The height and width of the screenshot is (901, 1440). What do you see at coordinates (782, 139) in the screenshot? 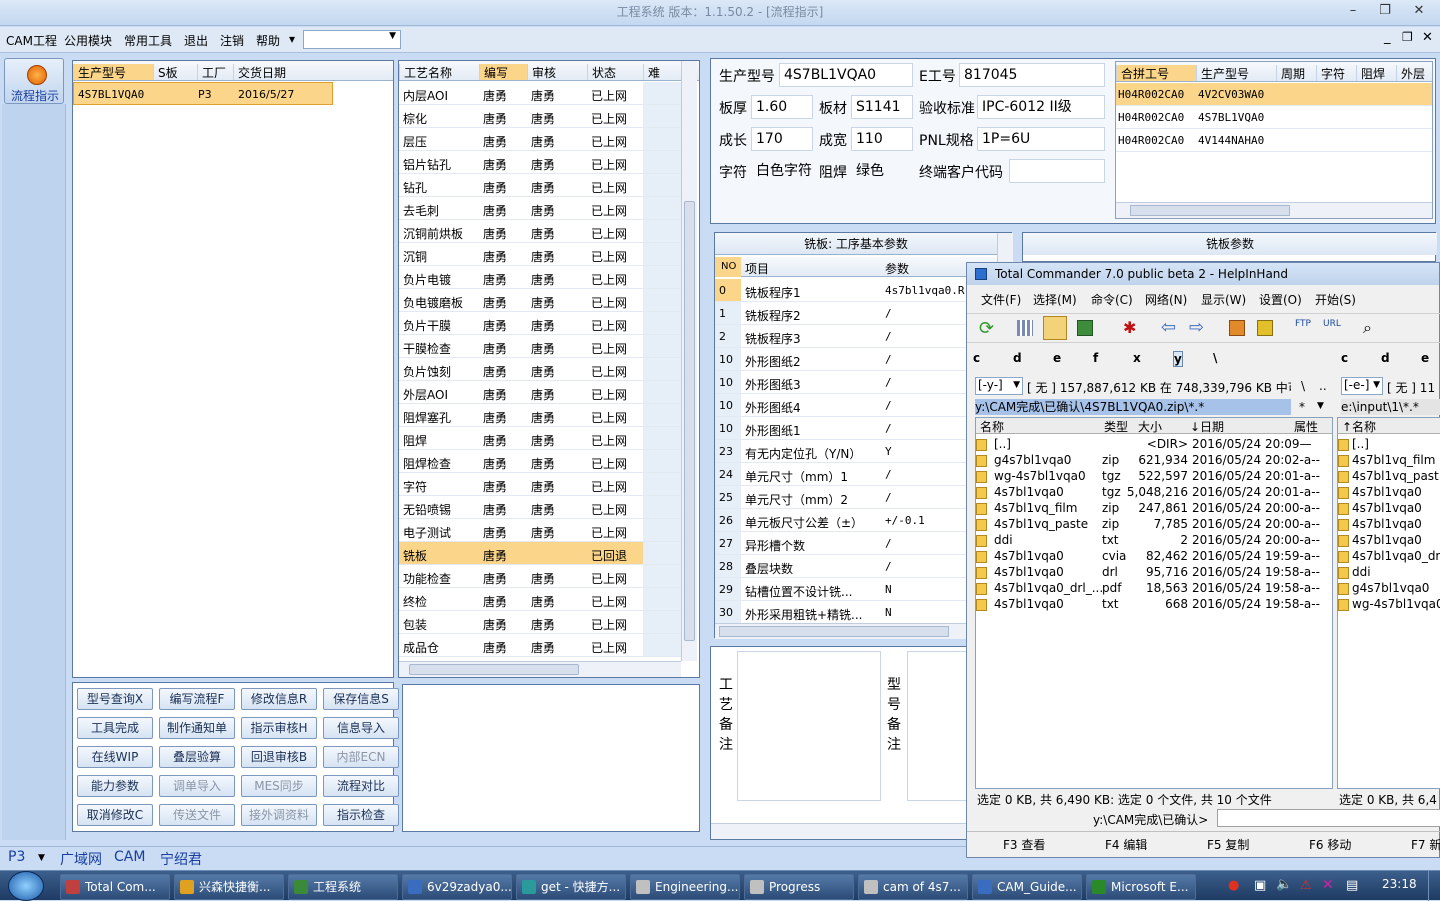
I see `field-length: 170` at bounding box center [782, 139].